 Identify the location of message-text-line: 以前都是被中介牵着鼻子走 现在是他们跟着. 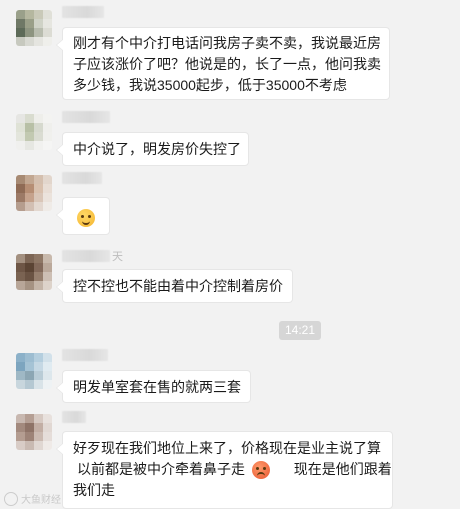
(232, 469).